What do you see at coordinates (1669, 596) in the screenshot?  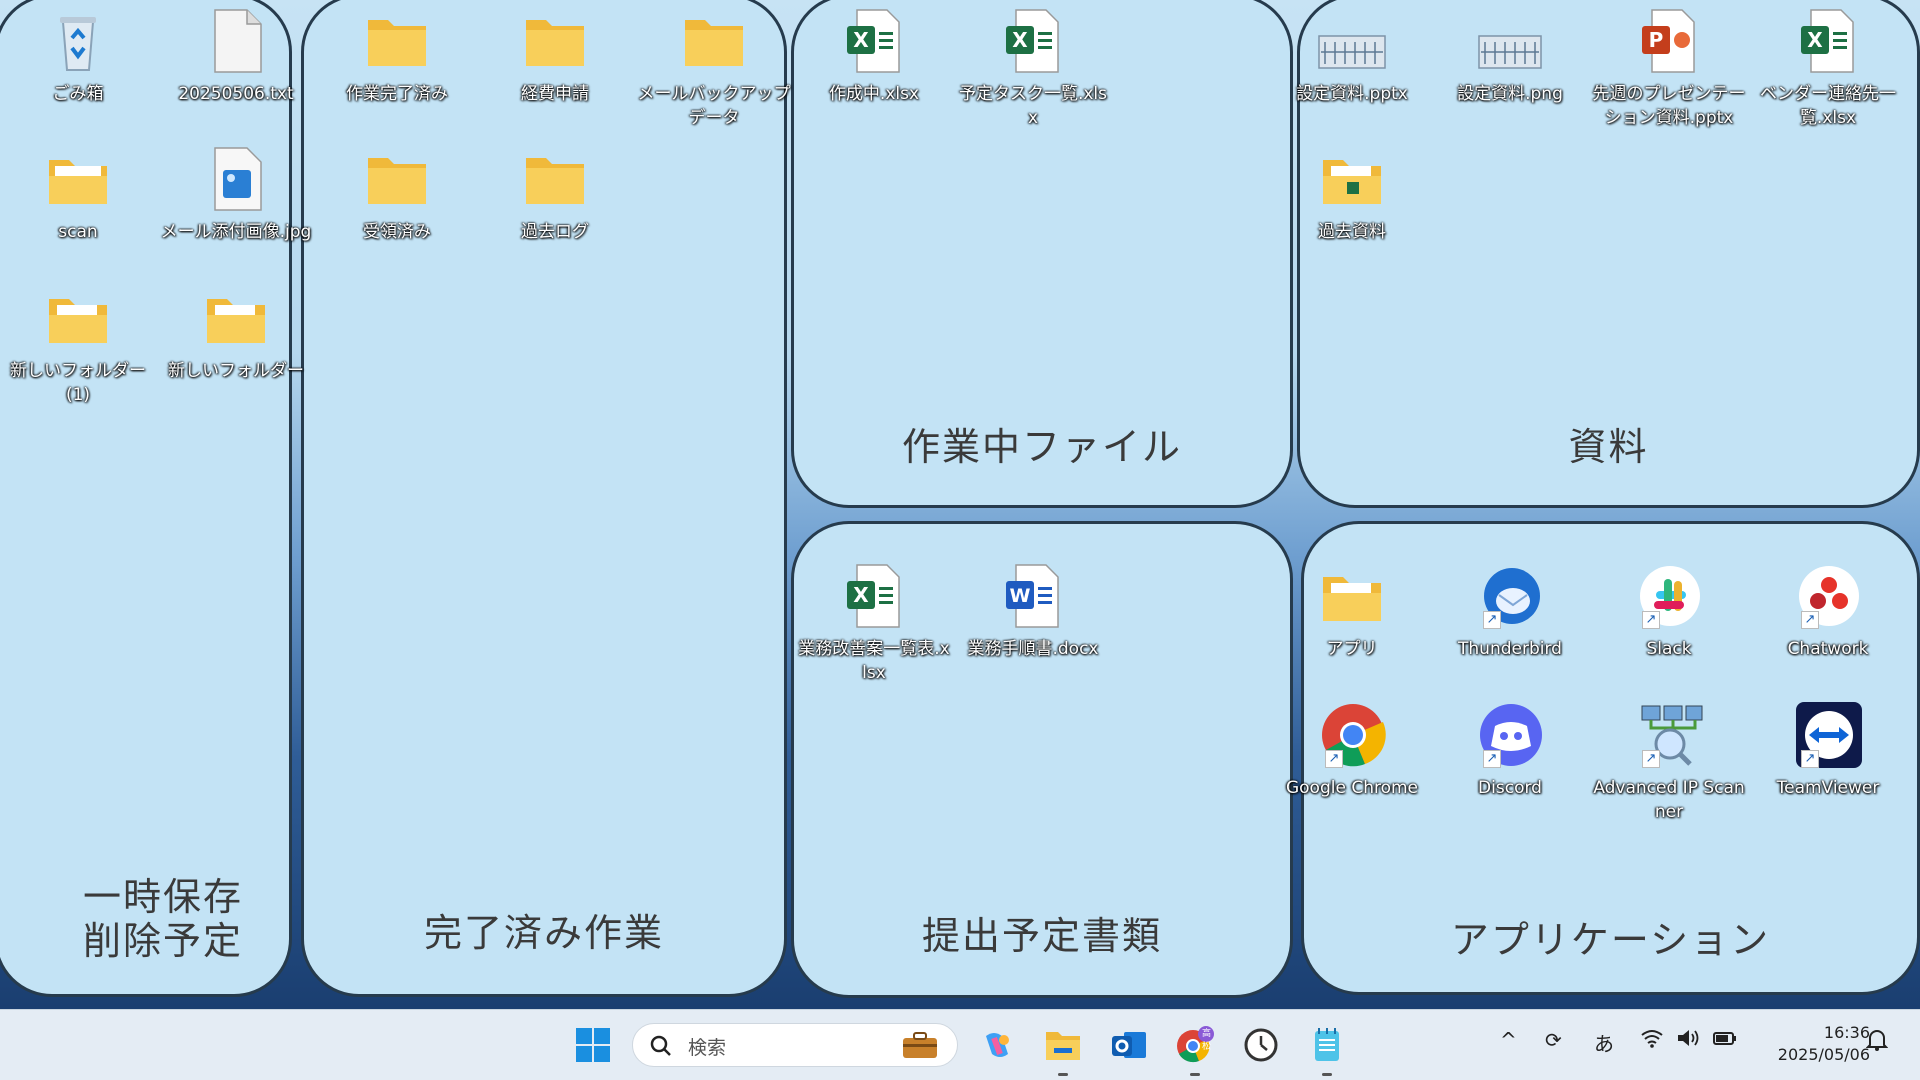 I see `slack-icon: ↗` at bounding box center [1669, 596].